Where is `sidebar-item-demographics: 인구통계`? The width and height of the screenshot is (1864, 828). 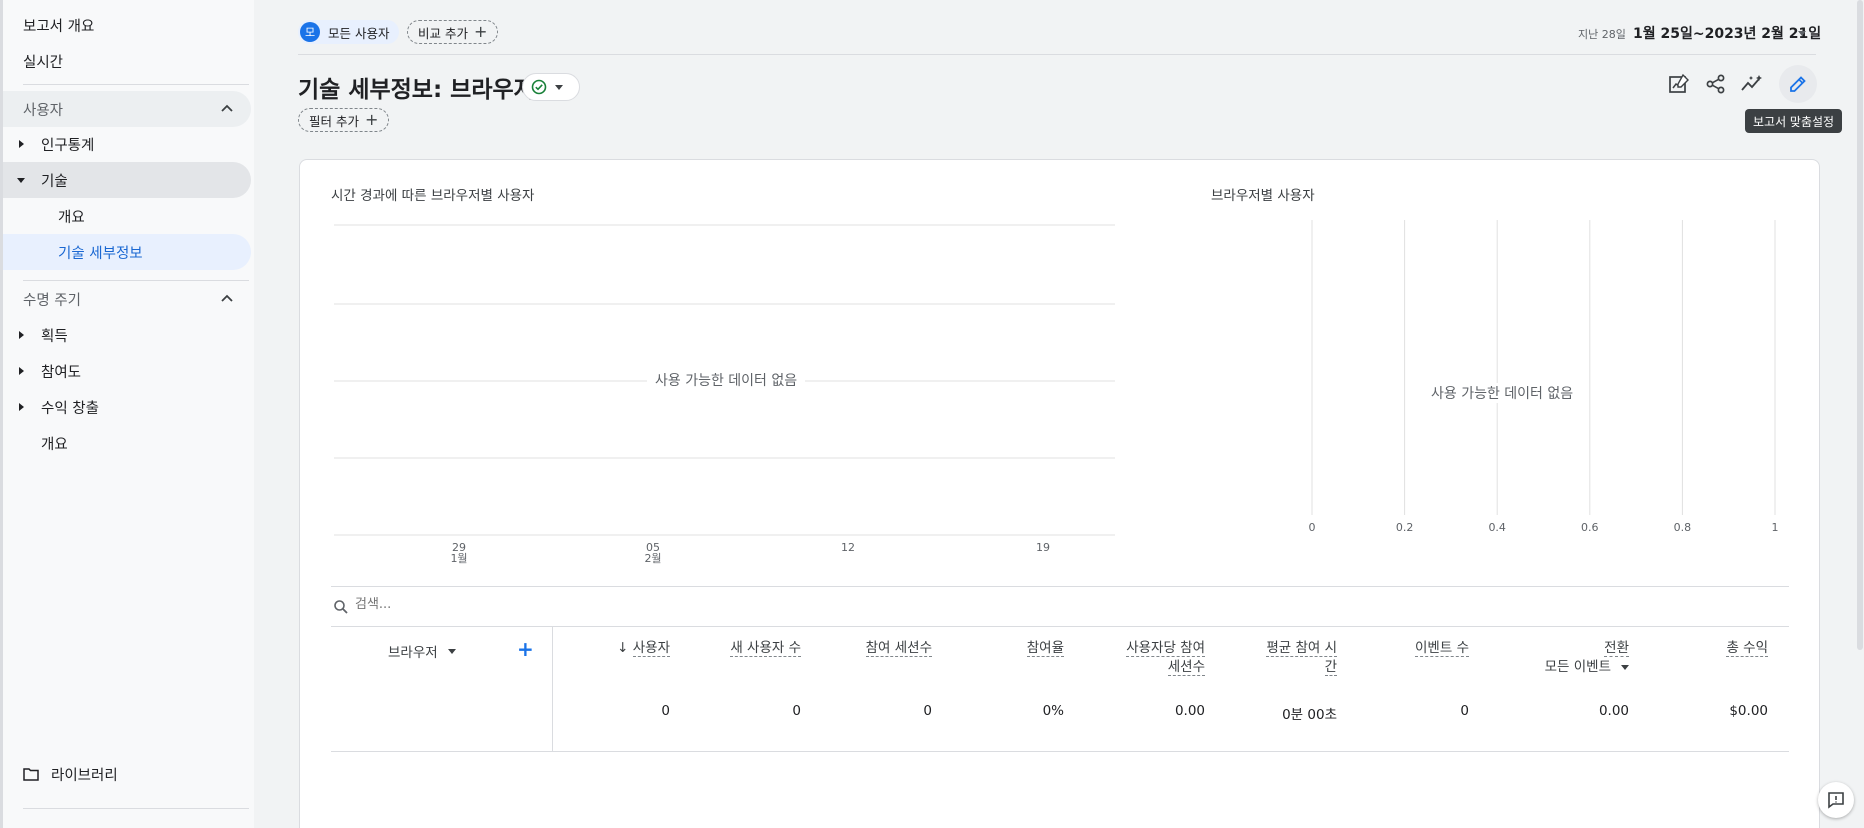 sidebar-item-demographics: 인구통계 is located at coordinates (127, 144).